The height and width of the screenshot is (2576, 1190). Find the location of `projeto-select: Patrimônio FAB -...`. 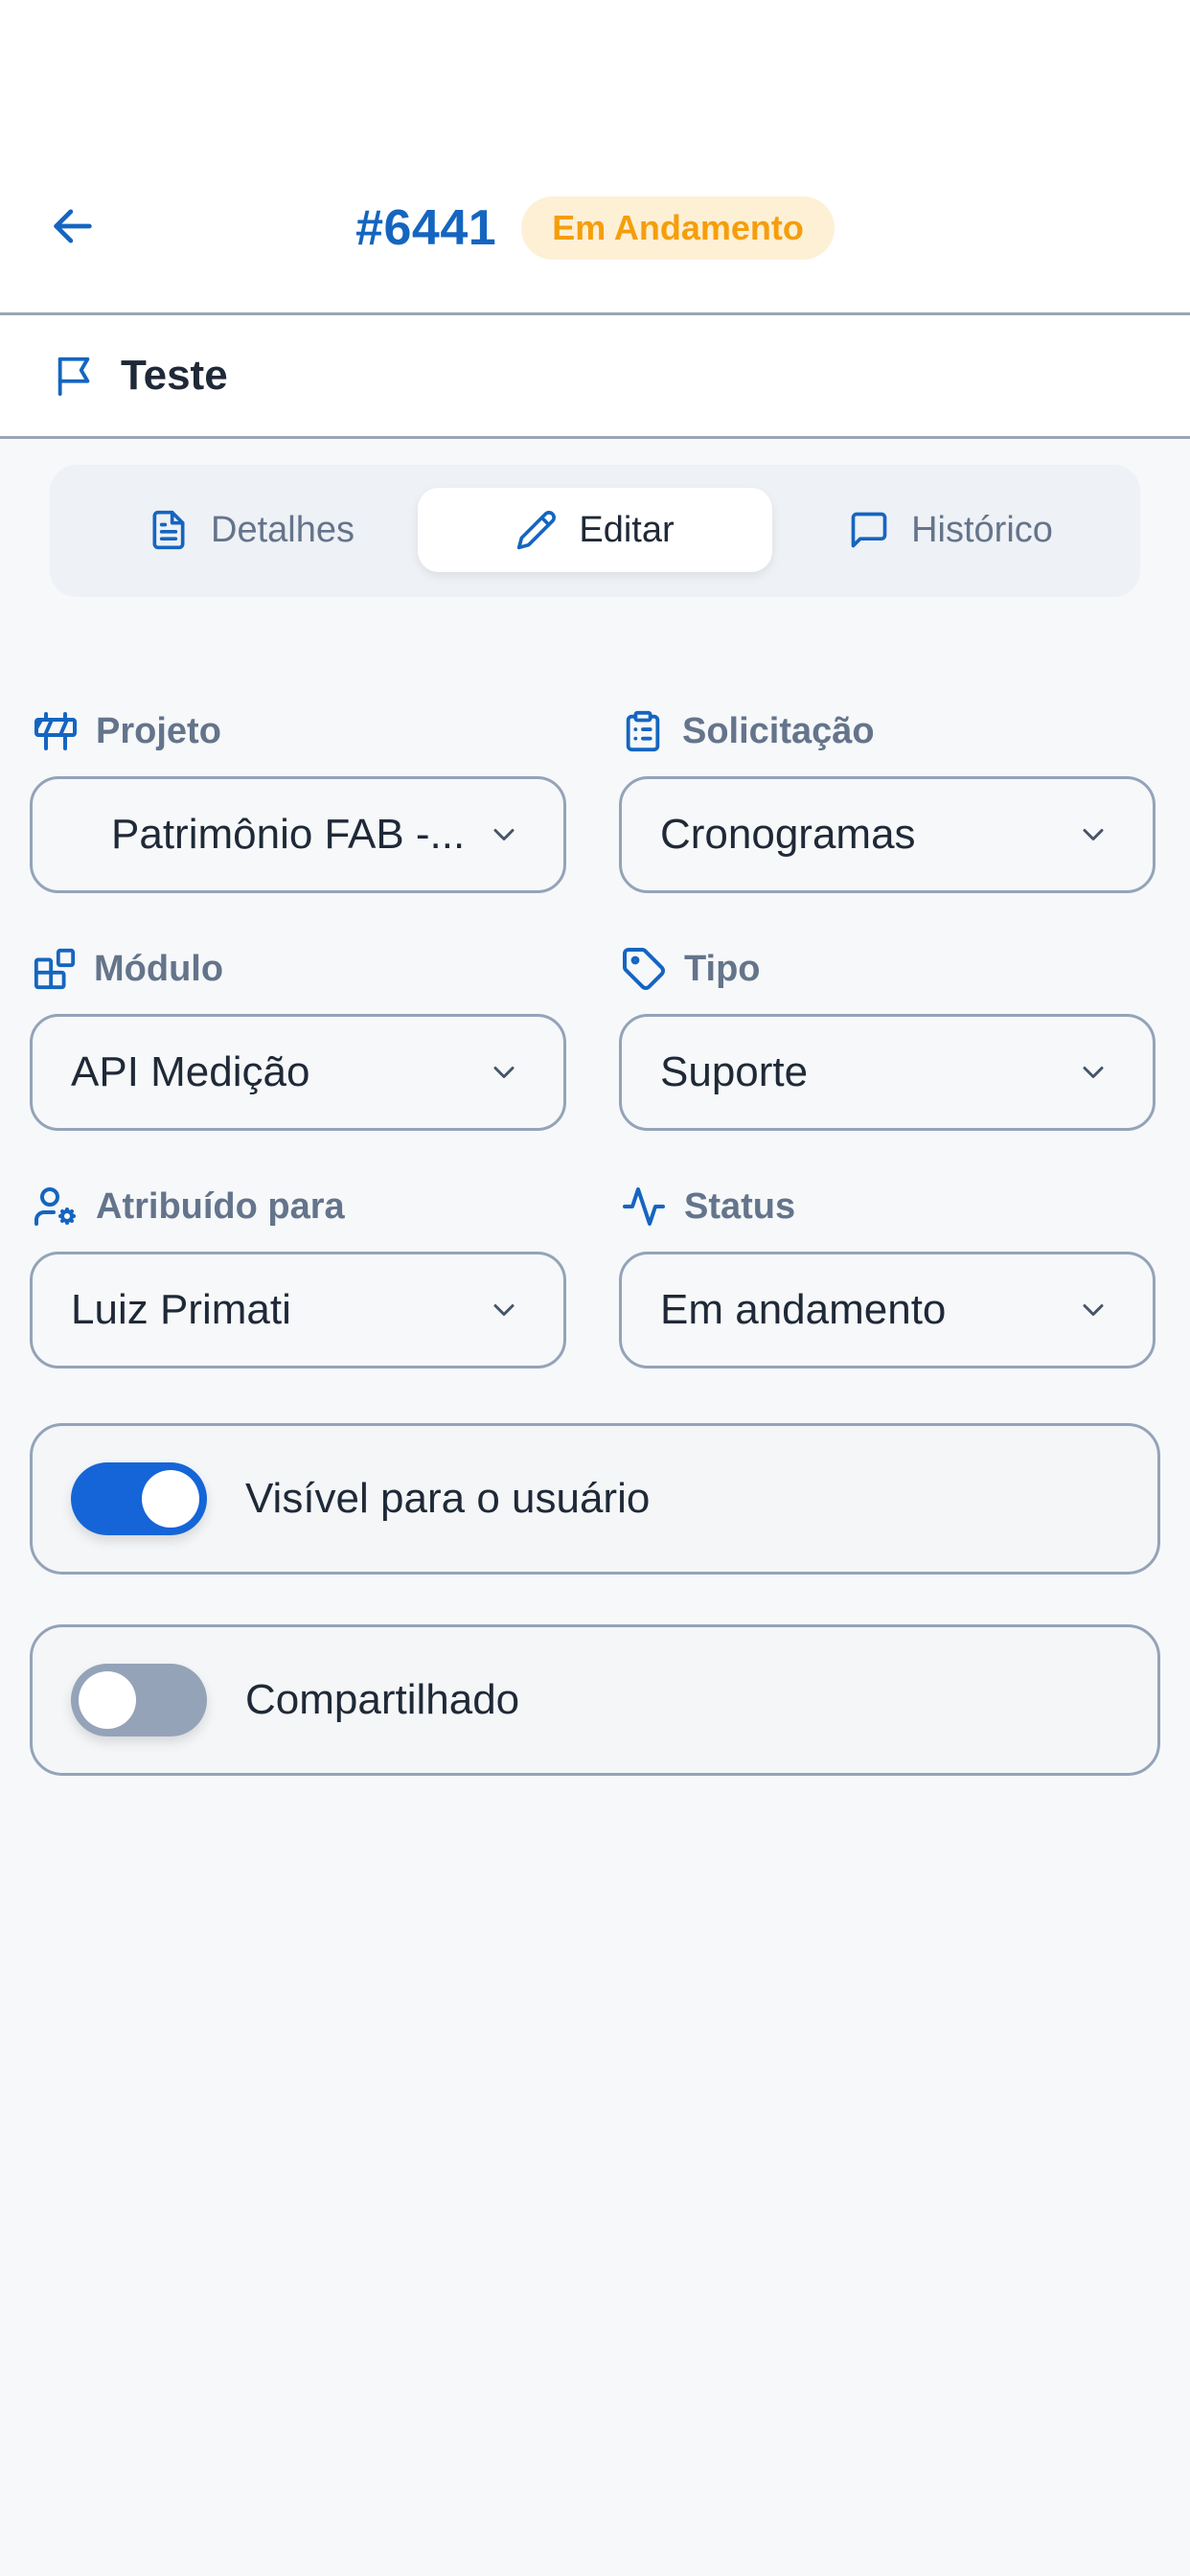

projeto-select: Patrimônio FAB -... is located at coordinates (298, 834).